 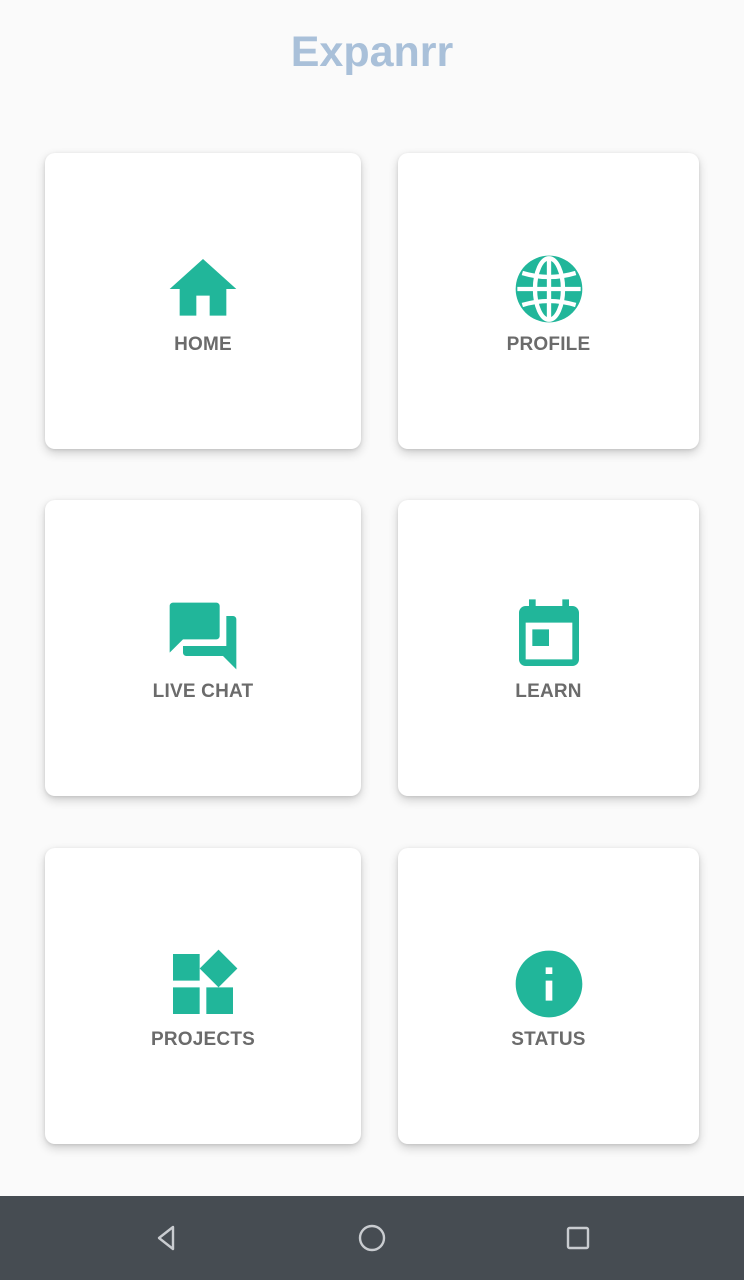 What do you see at coordinates (548, 1039) in the screenshot?
I see `status-label: STATUS` at bounding box center [548, 1039].